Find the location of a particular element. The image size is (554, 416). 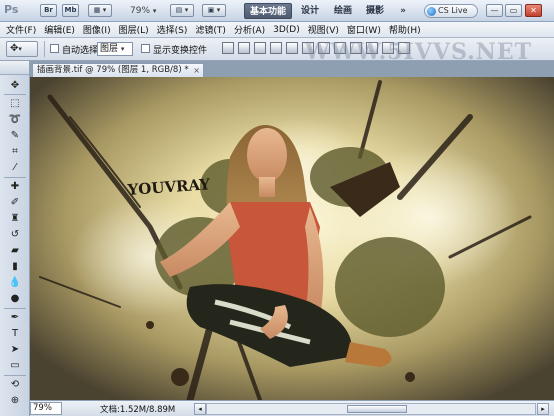

options-bar: ✥▾ 自动选择: 图层 ▾ 显示变换控件 WWW.5IVVS.NET is located at coordinates (277, 49).